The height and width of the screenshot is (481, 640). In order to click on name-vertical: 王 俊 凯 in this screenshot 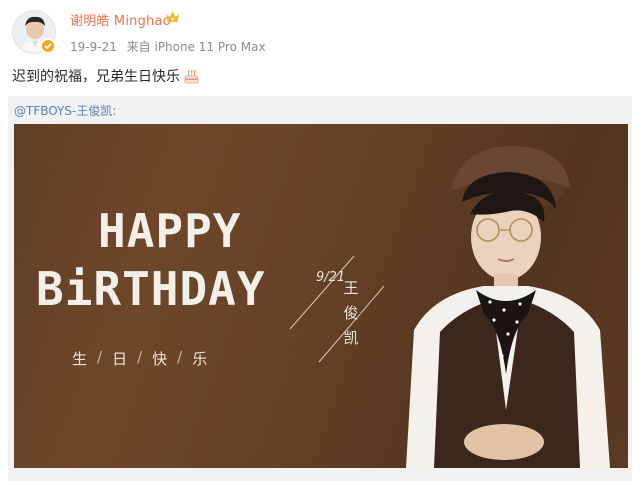, I will do `click(351, 313)`.